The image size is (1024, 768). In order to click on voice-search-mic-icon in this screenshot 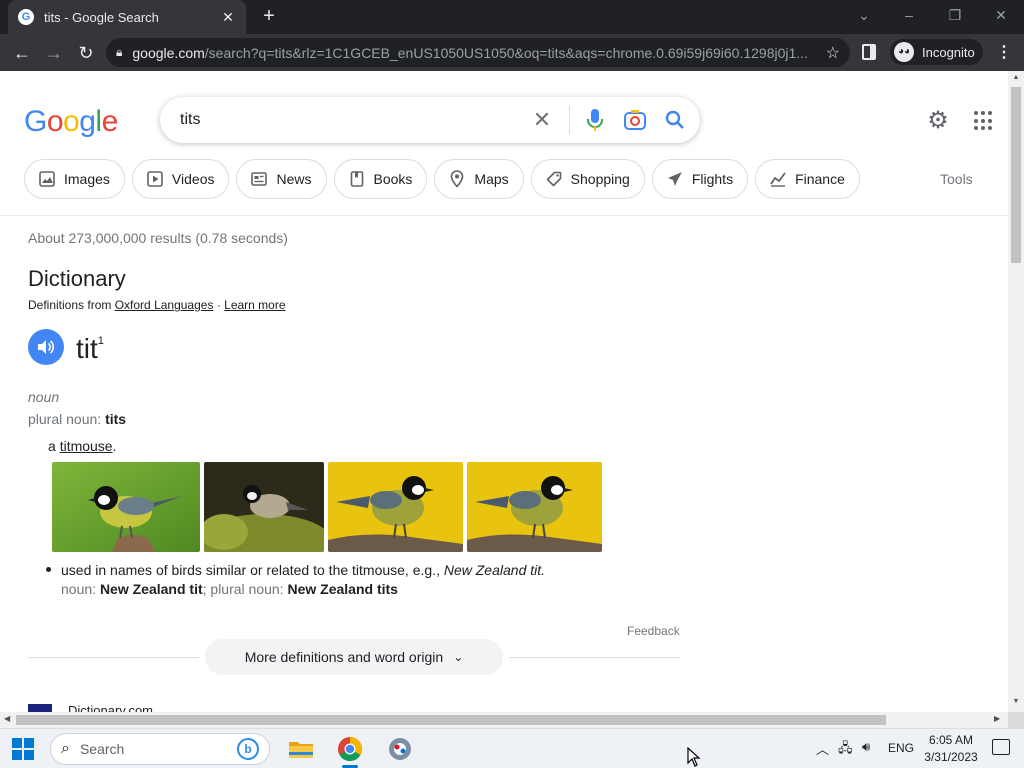, I will do `click(595, 120)`.